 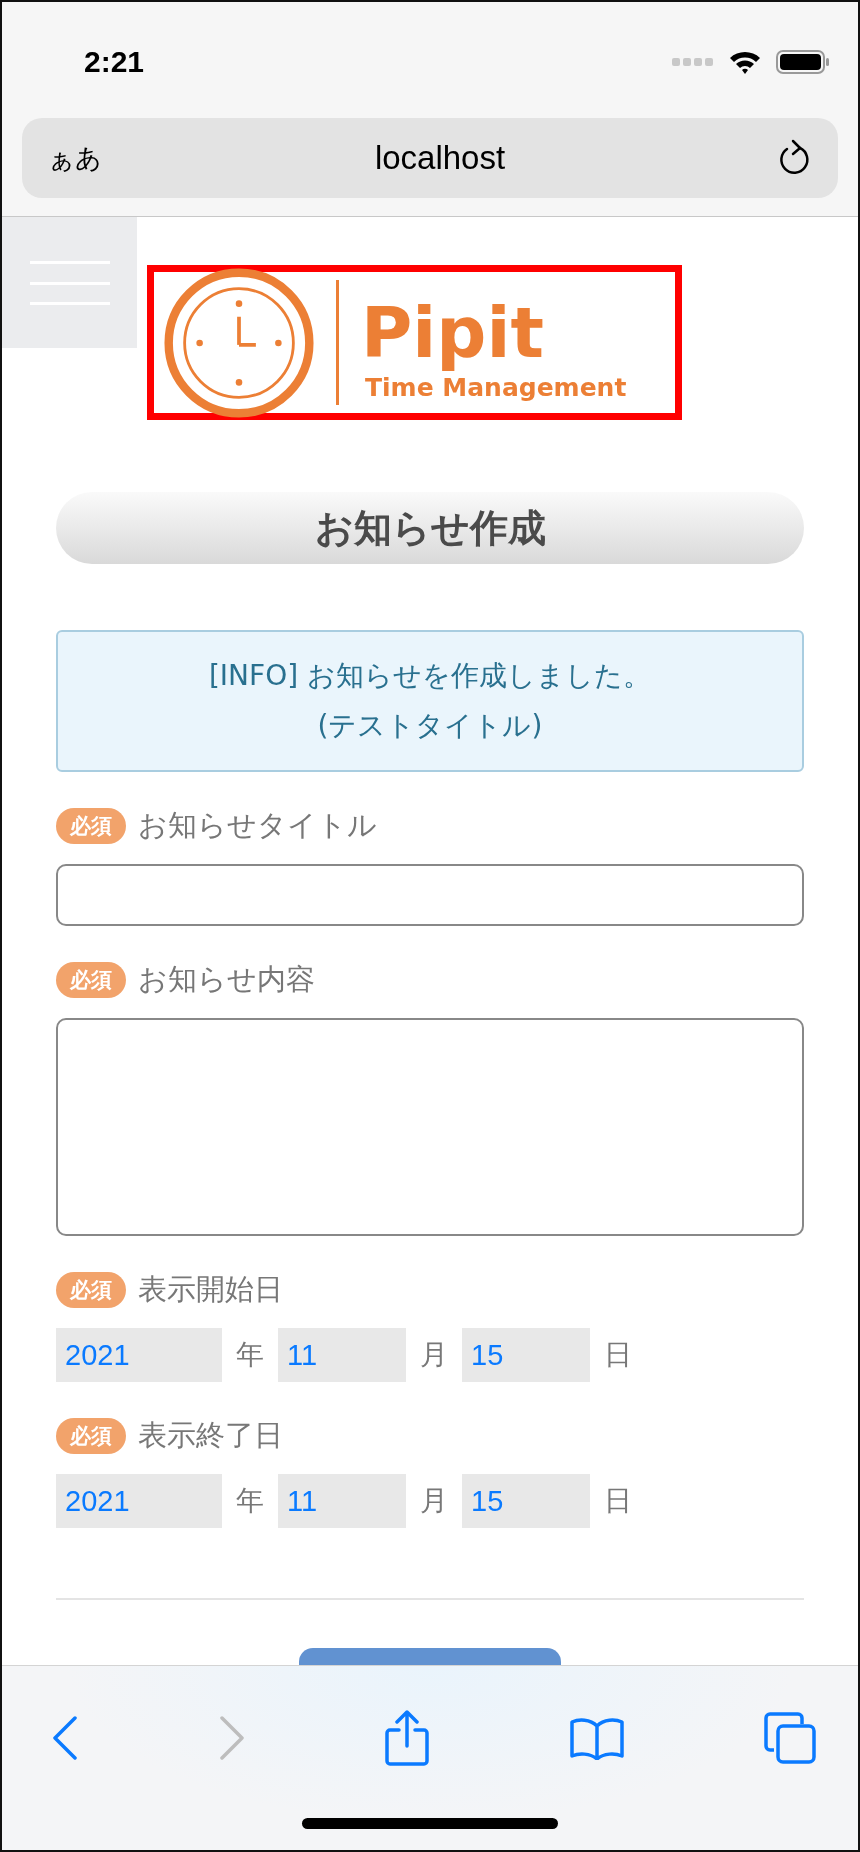 I want to click on logo: Pipit Time Management, so click(x=414, y=342).